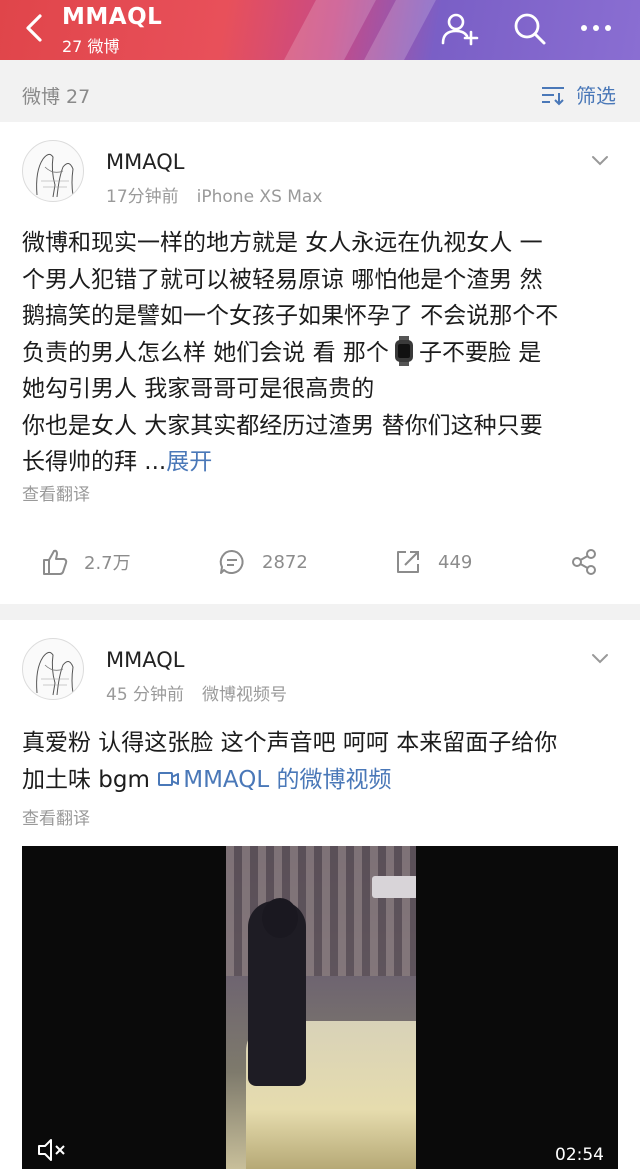 The width and height of the screenshot is (640, 1169). I want to click on post-text-segment: 加土味 bgm, so click(90, 779).